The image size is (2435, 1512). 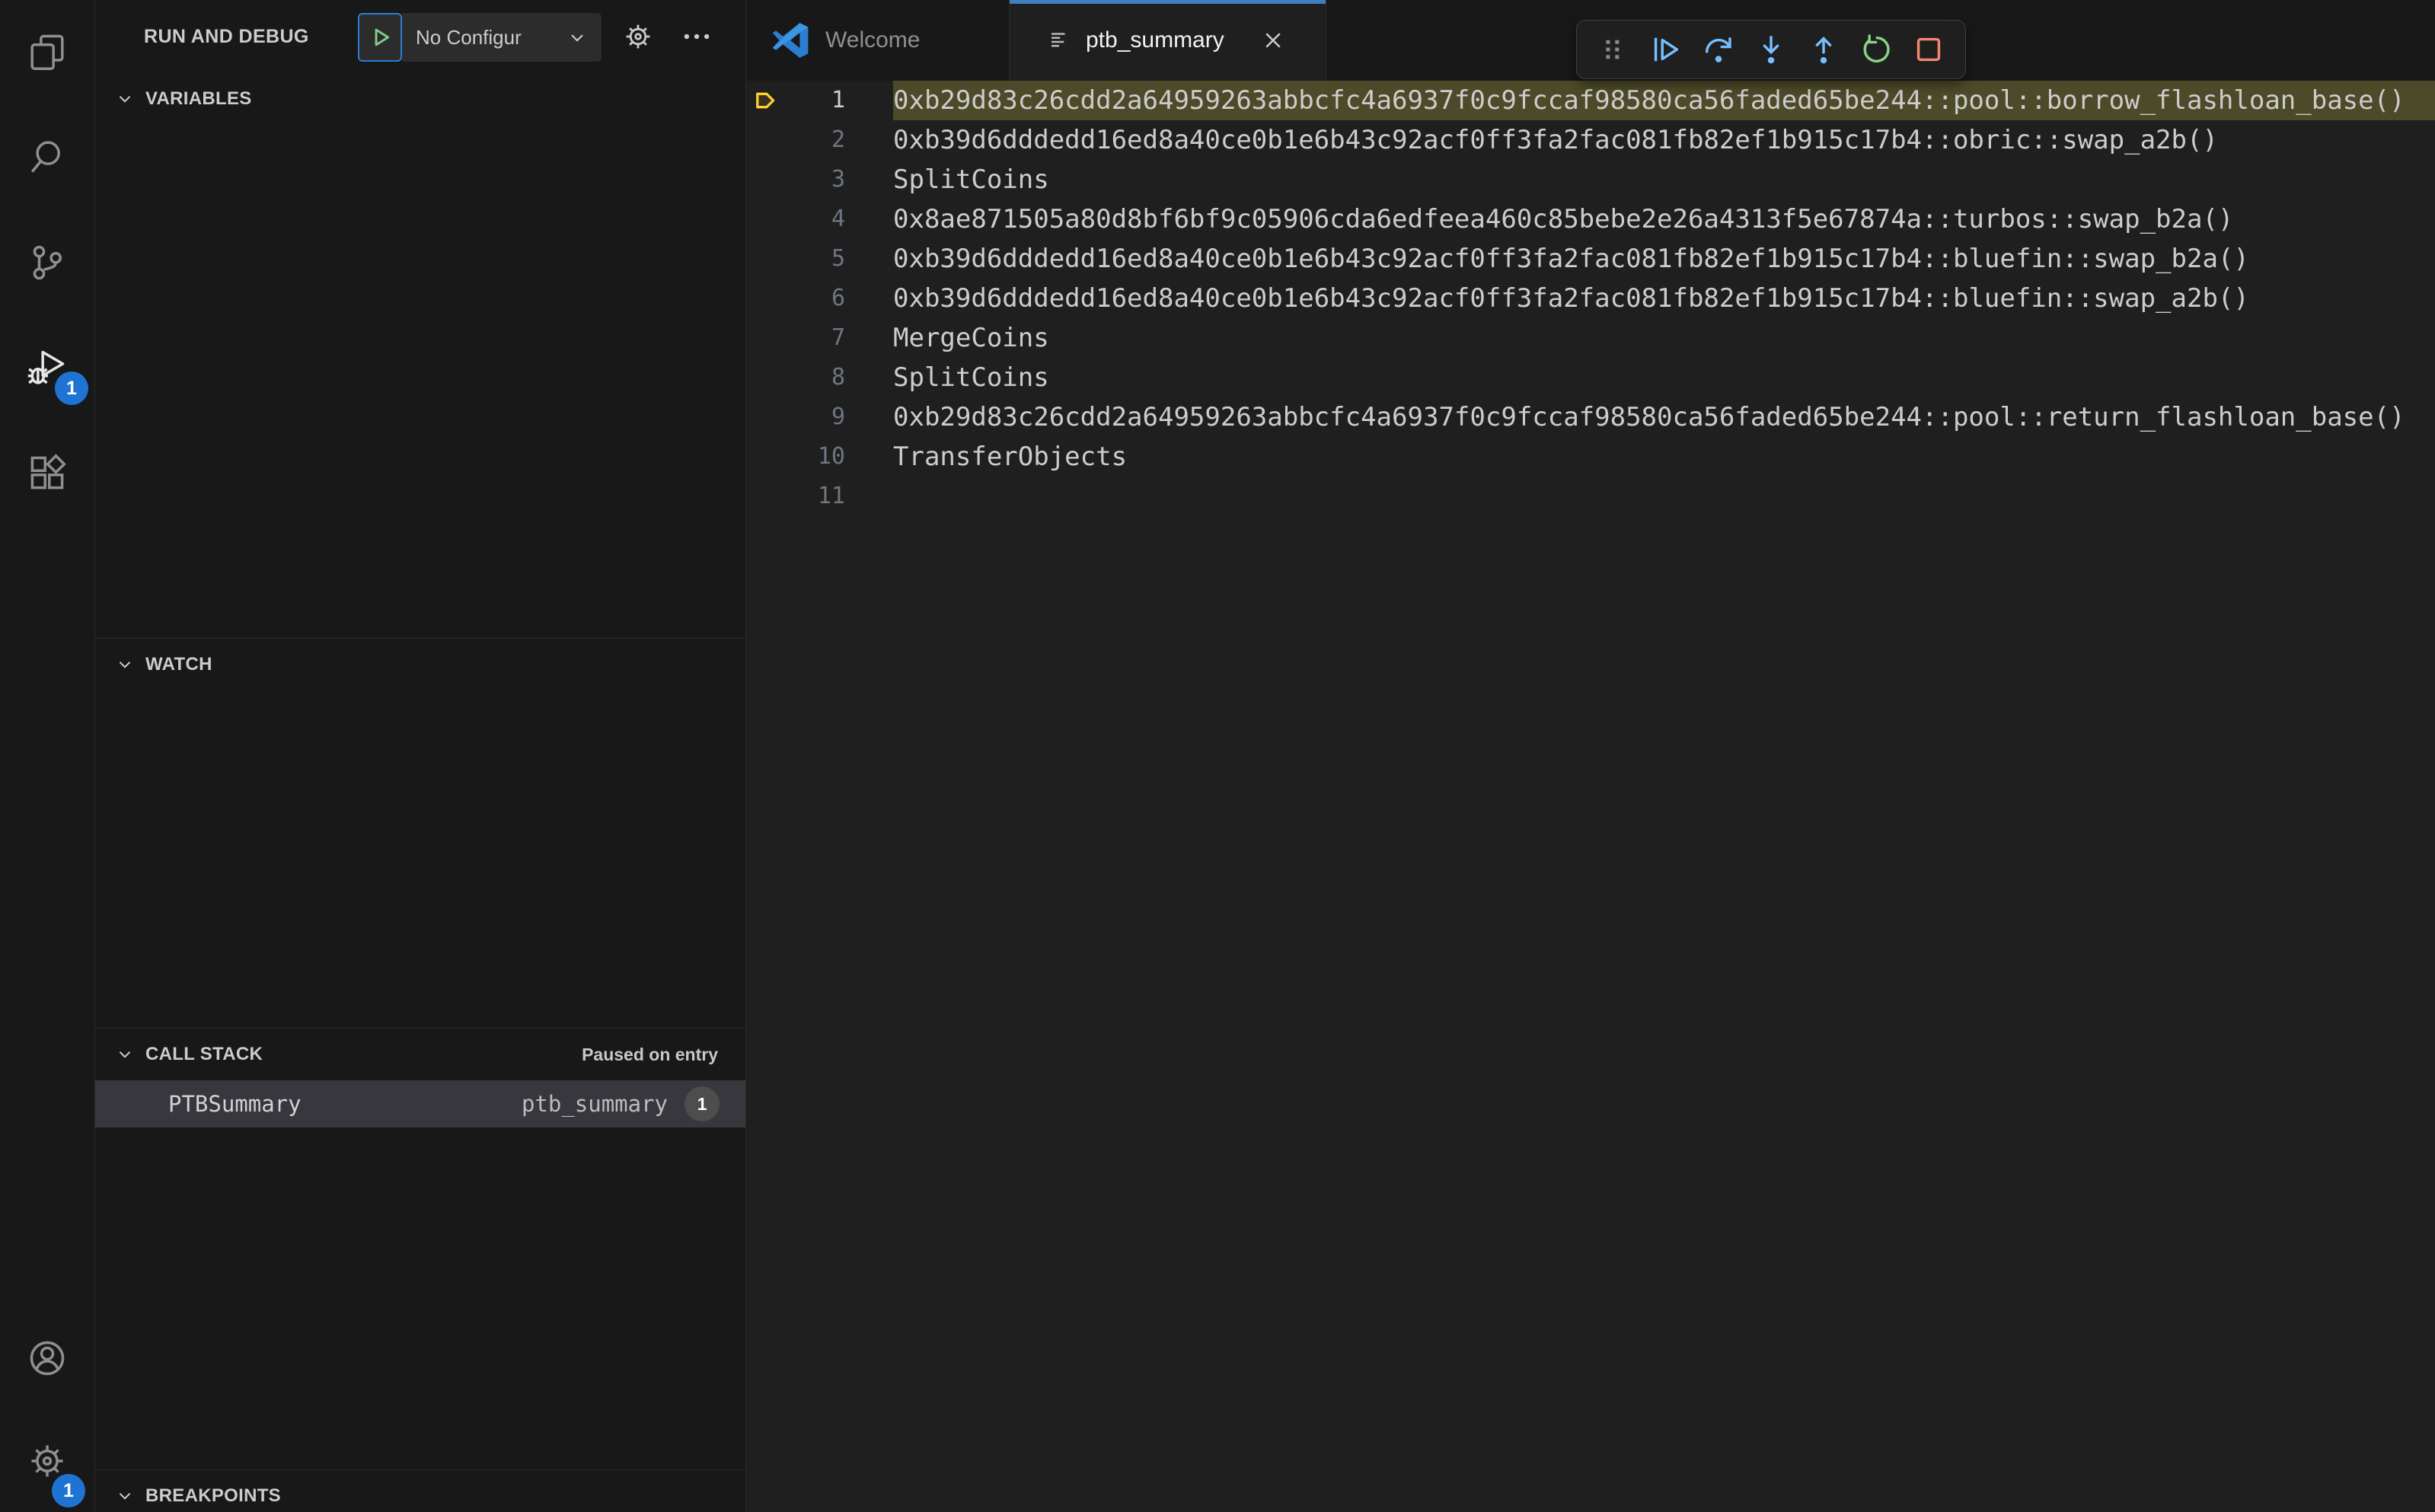 I want to click on activity-bar-bottom: 1, so click(x=47, y=1409).